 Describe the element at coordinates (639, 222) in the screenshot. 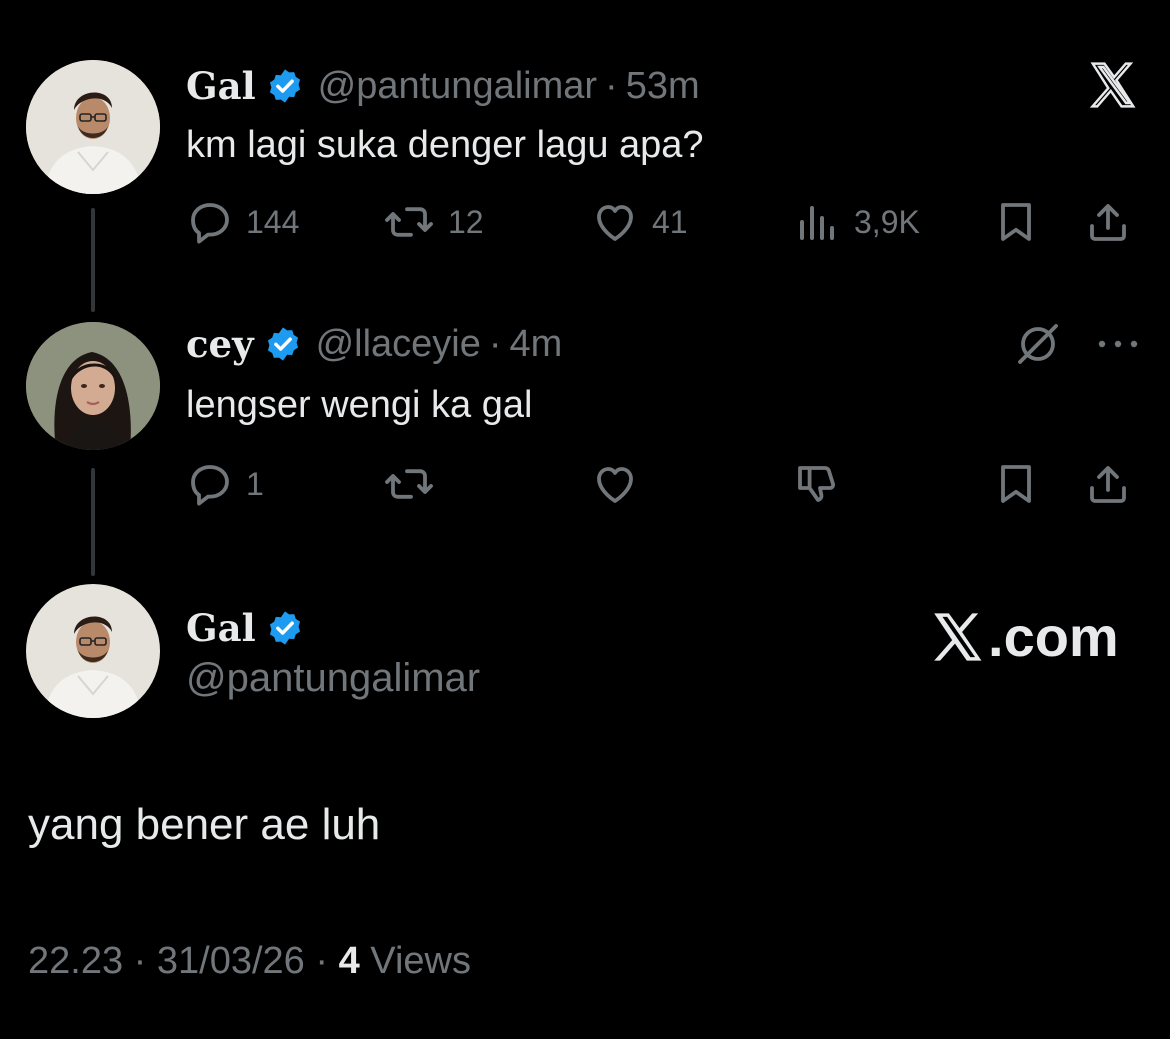

I see `like-button: 41` at that location.